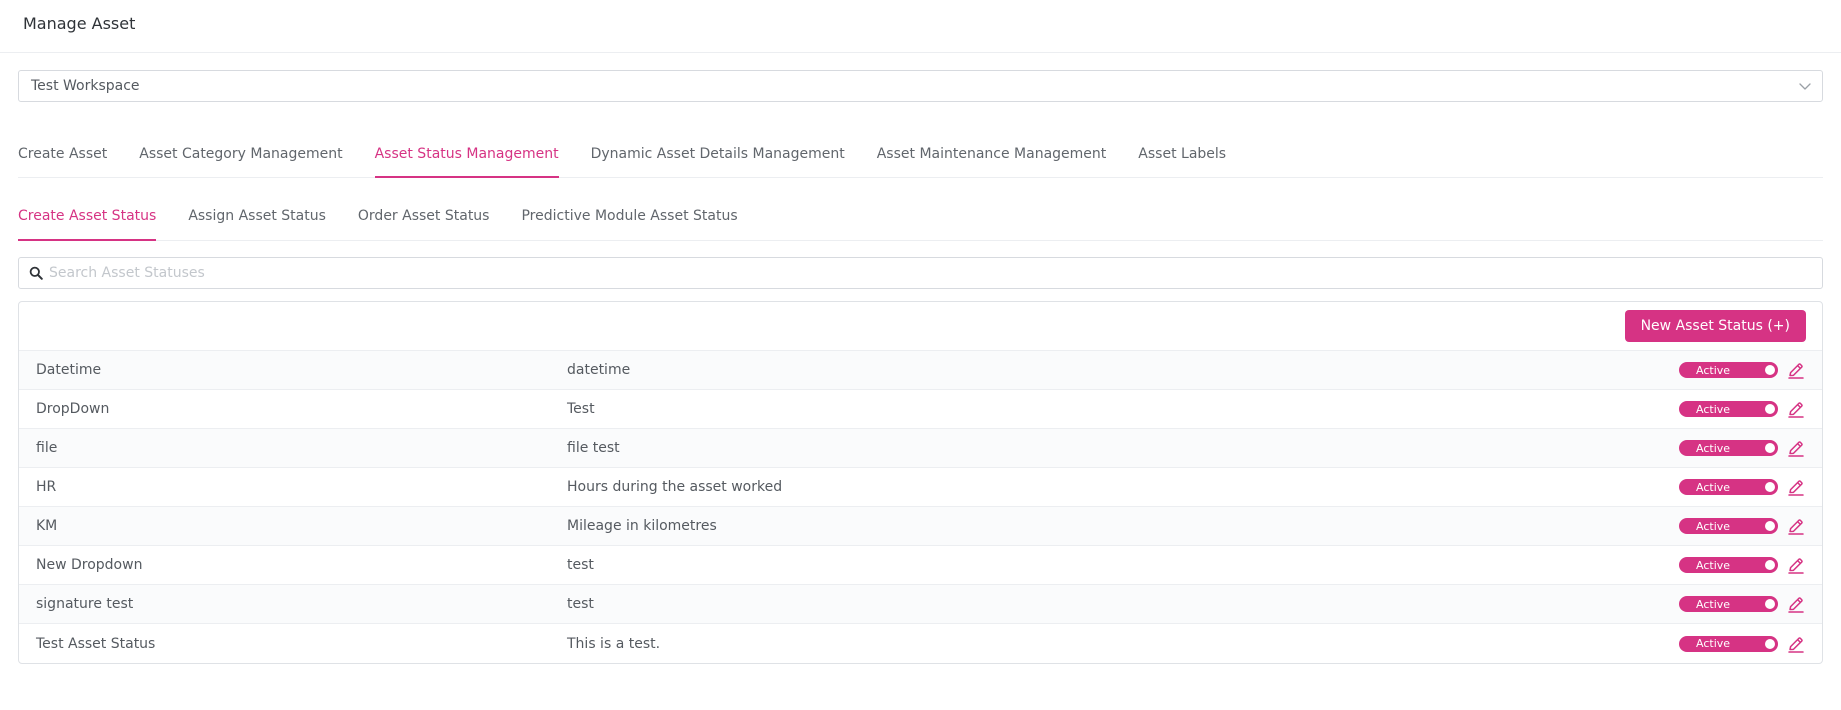 The height and width of the screenshot is (710, 1841). Describe the element at coordinates (920, 604) in the screenshot. I see `table-row: signature test test Active` at that location.